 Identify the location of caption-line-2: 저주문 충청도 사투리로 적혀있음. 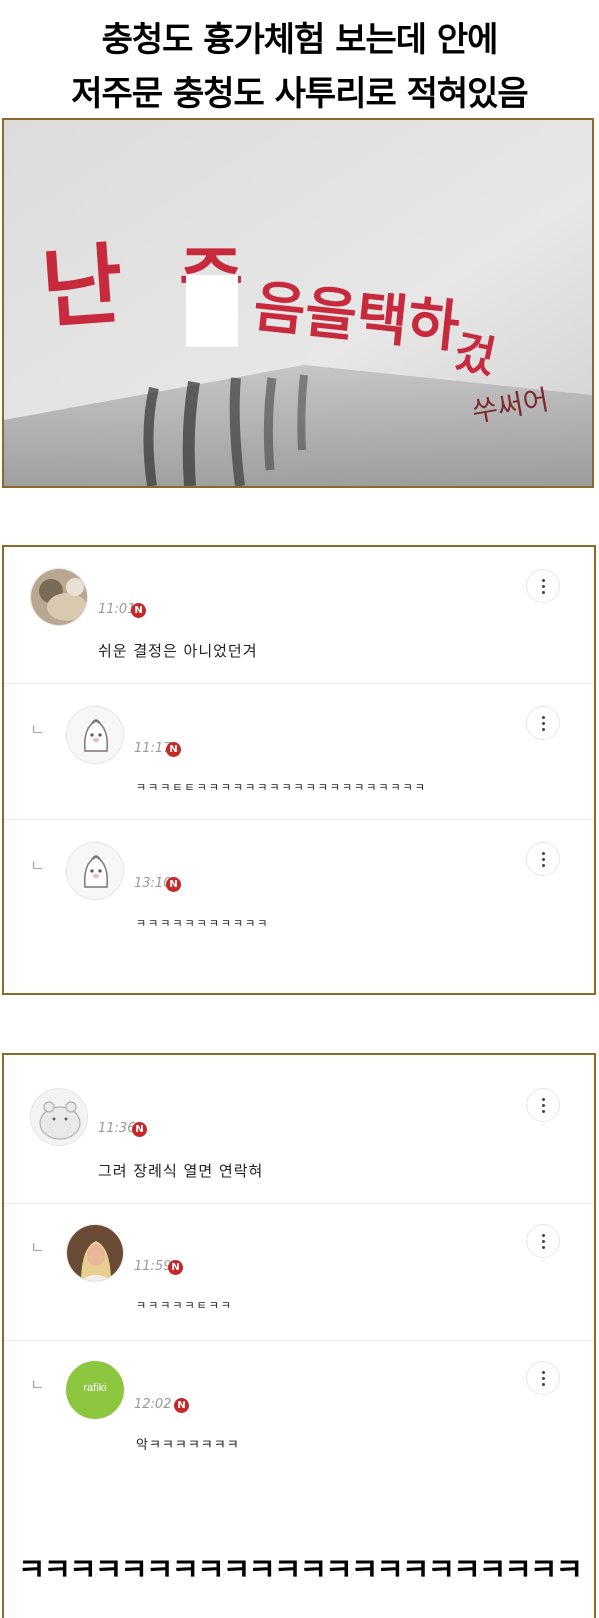
(299, 94).